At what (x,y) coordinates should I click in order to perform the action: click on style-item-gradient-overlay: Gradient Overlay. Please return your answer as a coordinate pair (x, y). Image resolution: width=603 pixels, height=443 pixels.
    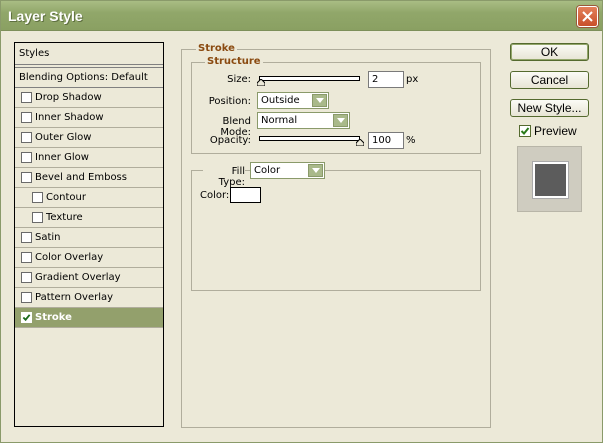
    Looking at the image, I should click on (89, 278).